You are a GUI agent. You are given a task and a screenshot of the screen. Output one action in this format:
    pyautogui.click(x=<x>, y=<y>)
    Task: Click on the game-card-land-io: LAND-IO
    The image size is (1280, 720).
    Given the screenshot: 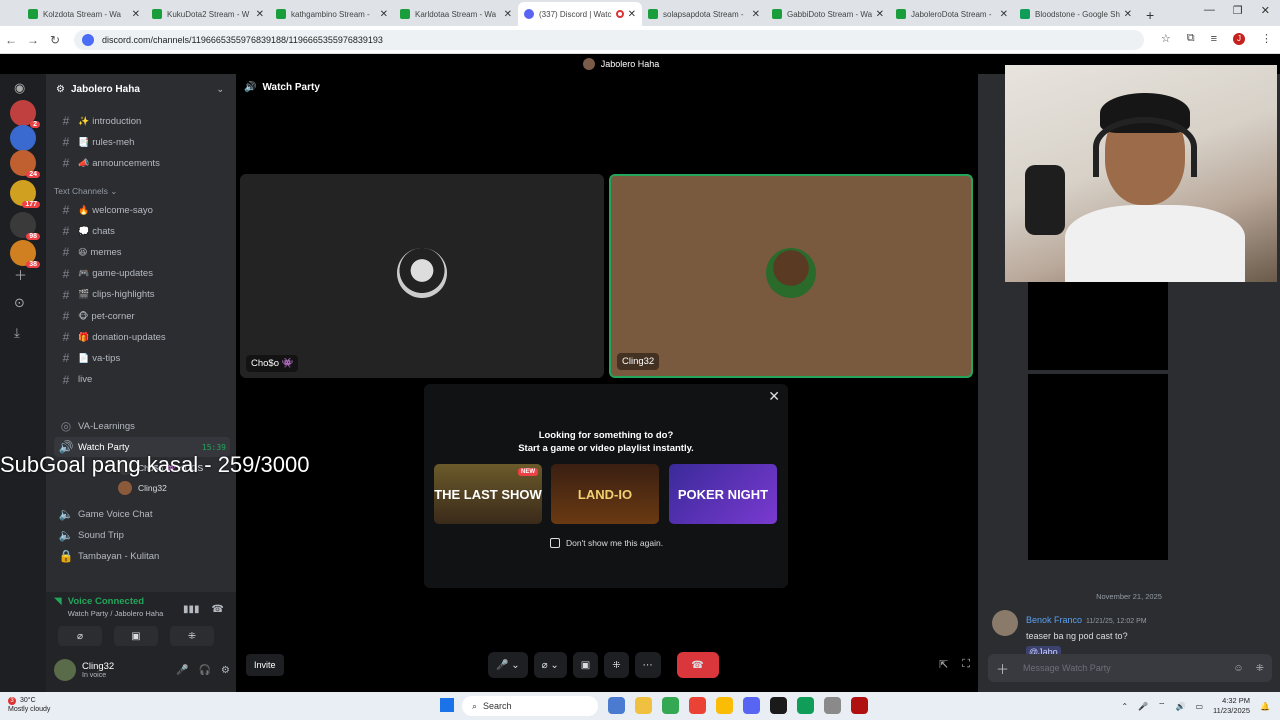 What is the action you would take?
    pyautogui.click(x=605, y=494)
    